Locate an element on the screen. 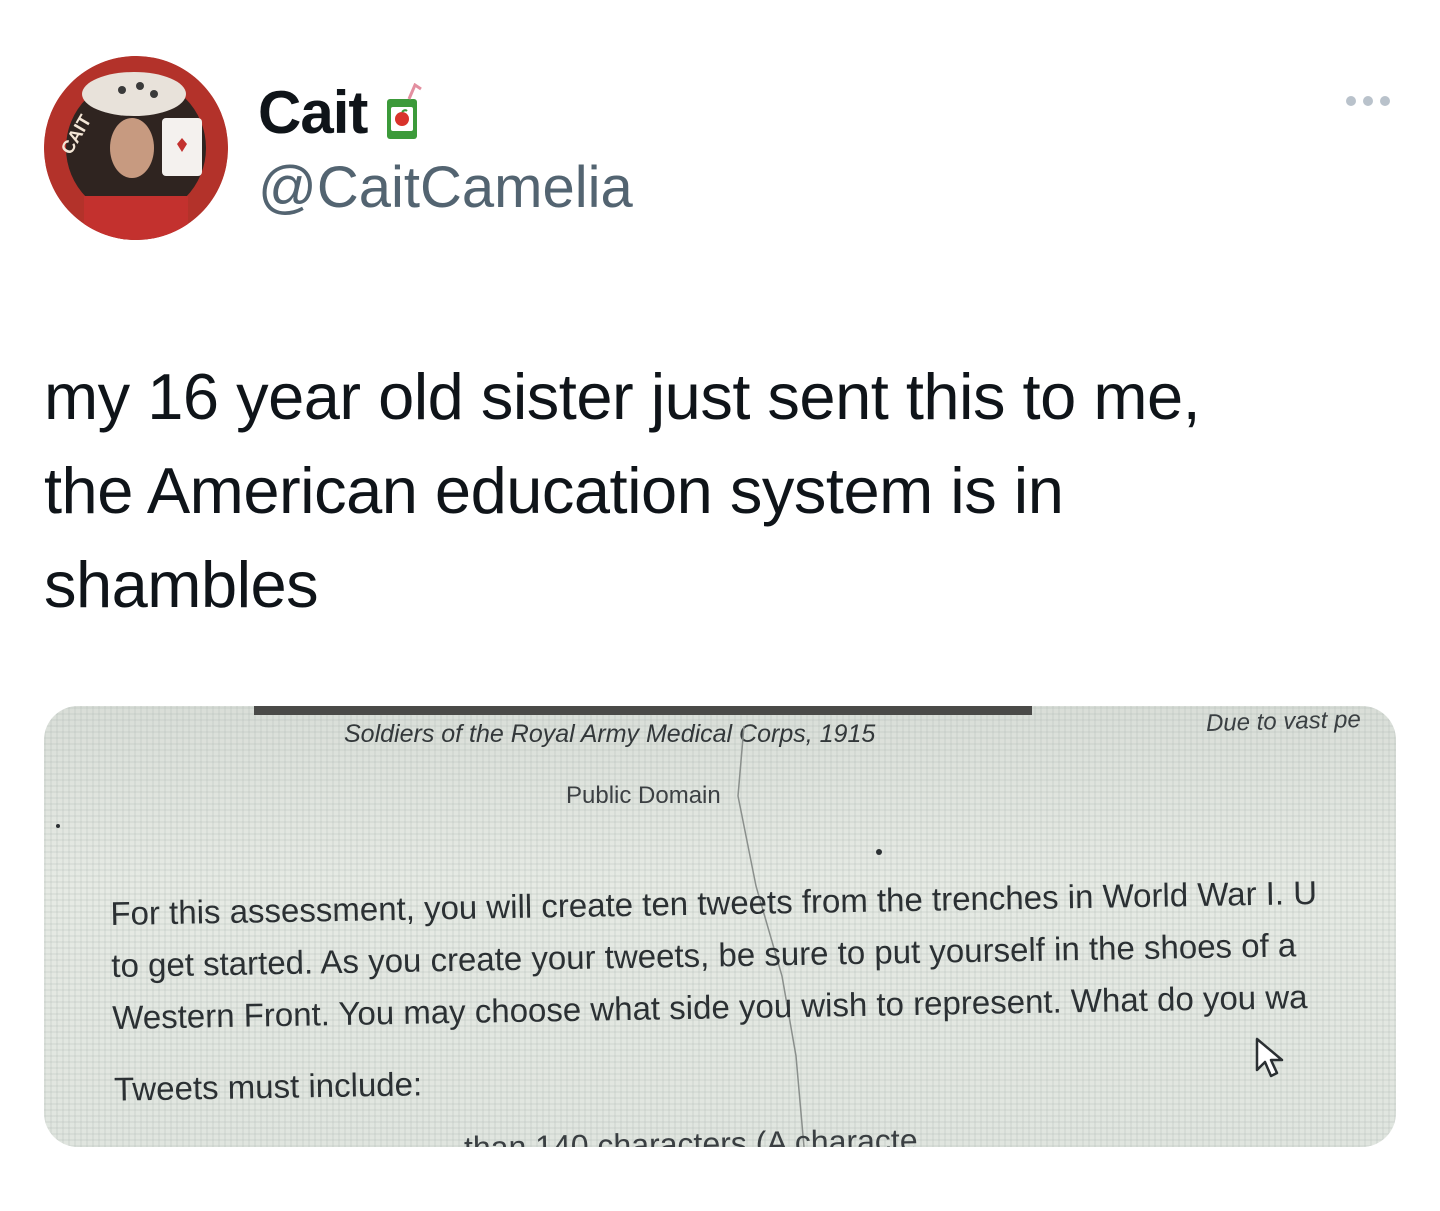 Image resolution: width=1440 pixels, height=1211 pixels. tweet-text-line: the American education system is in is located at coordinates (554, 490).